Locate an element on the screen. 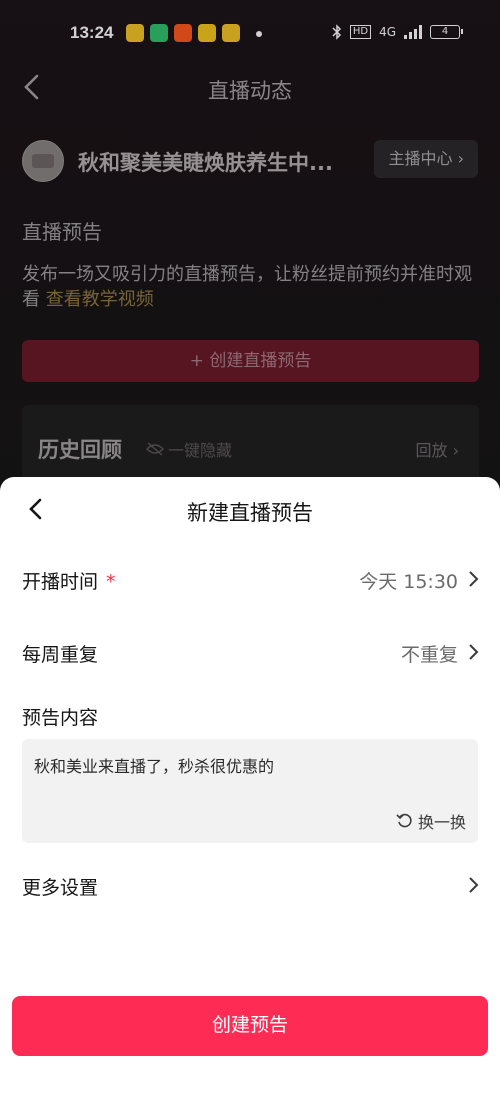  weekly-repeat-label: 每周重复 is located at coordinates (60, 655).